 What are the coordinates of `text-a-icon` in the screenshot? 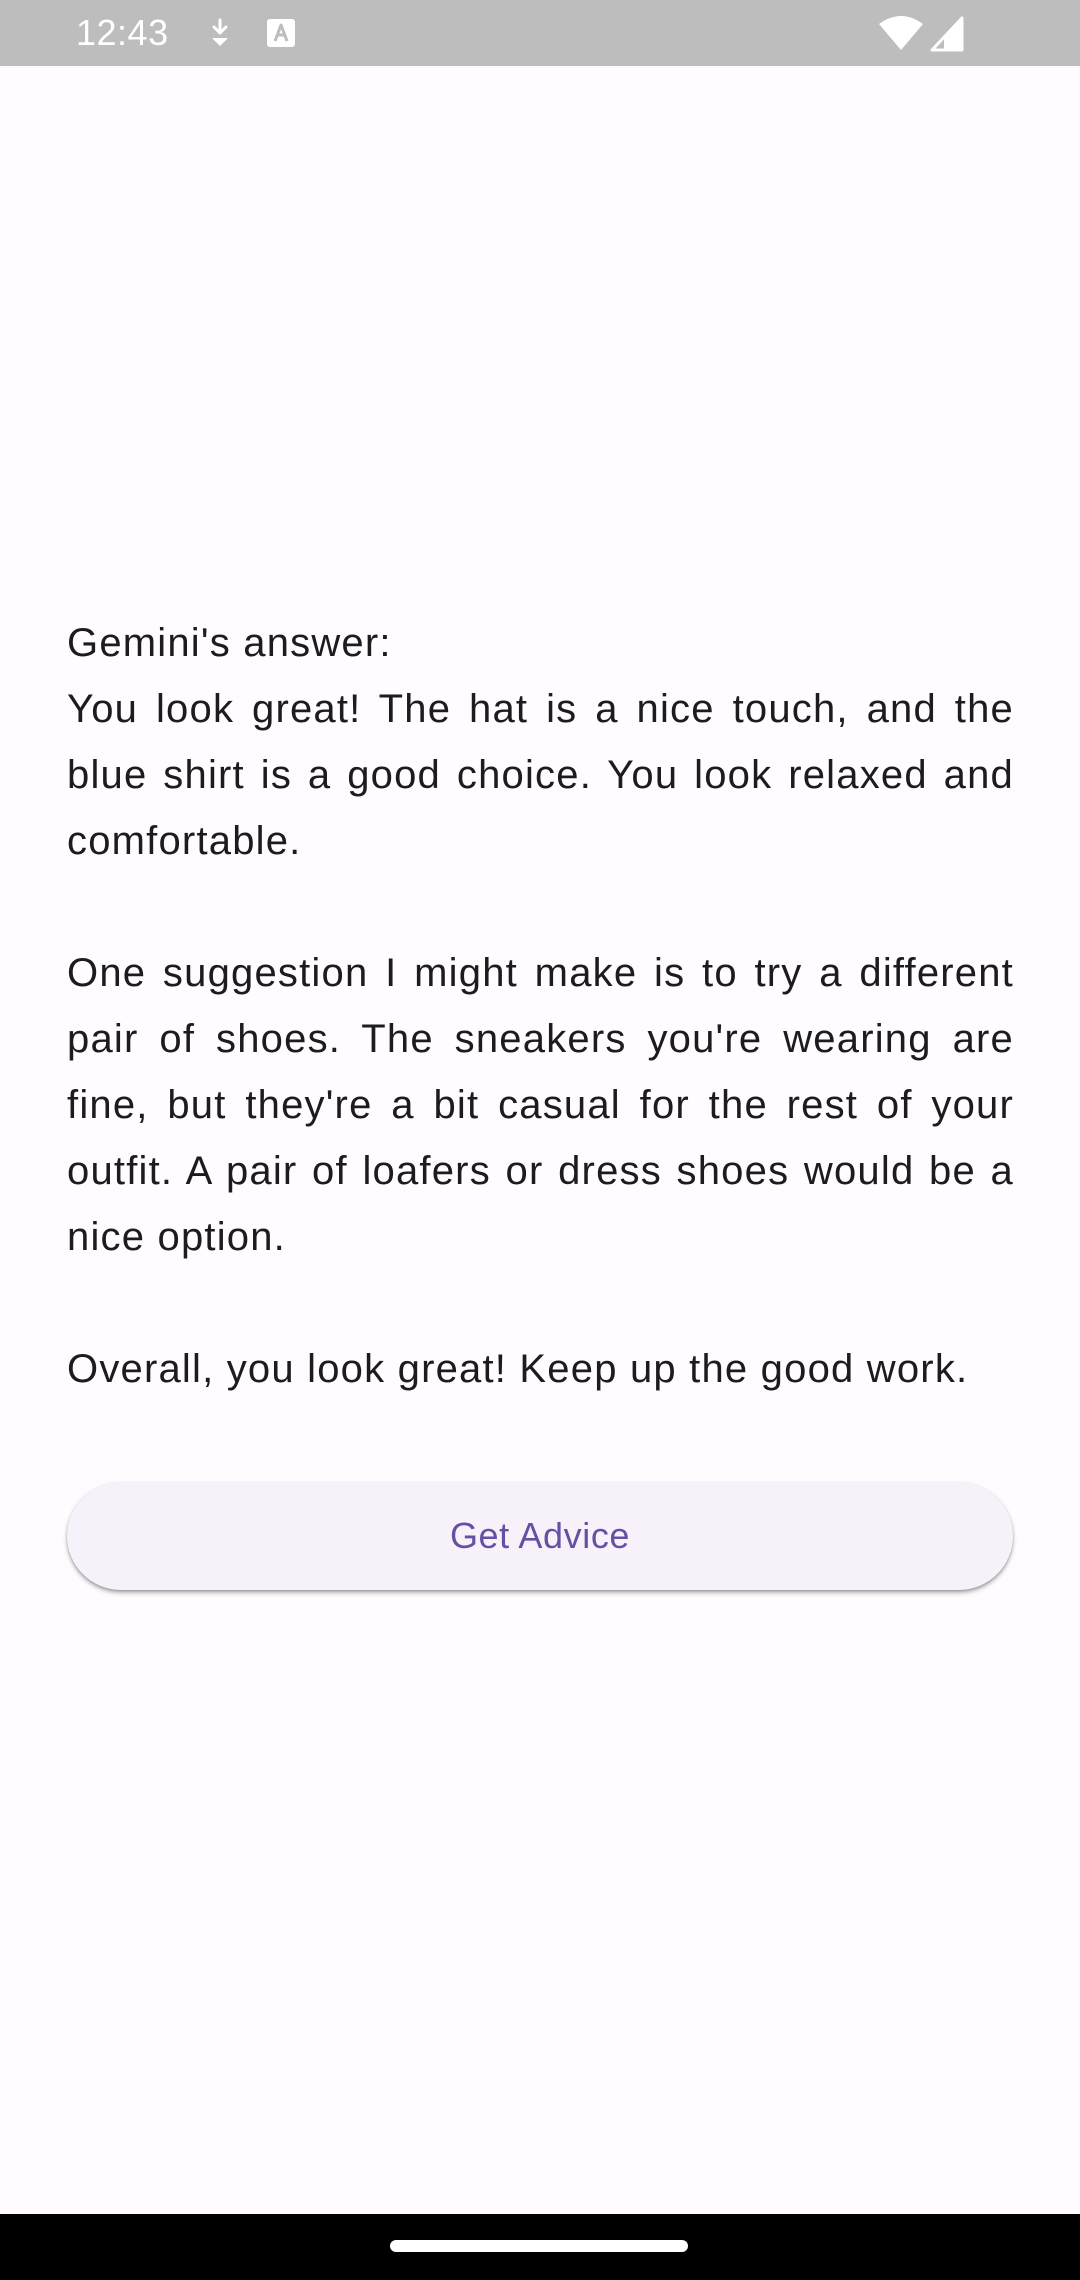 It's located at (281, 33).